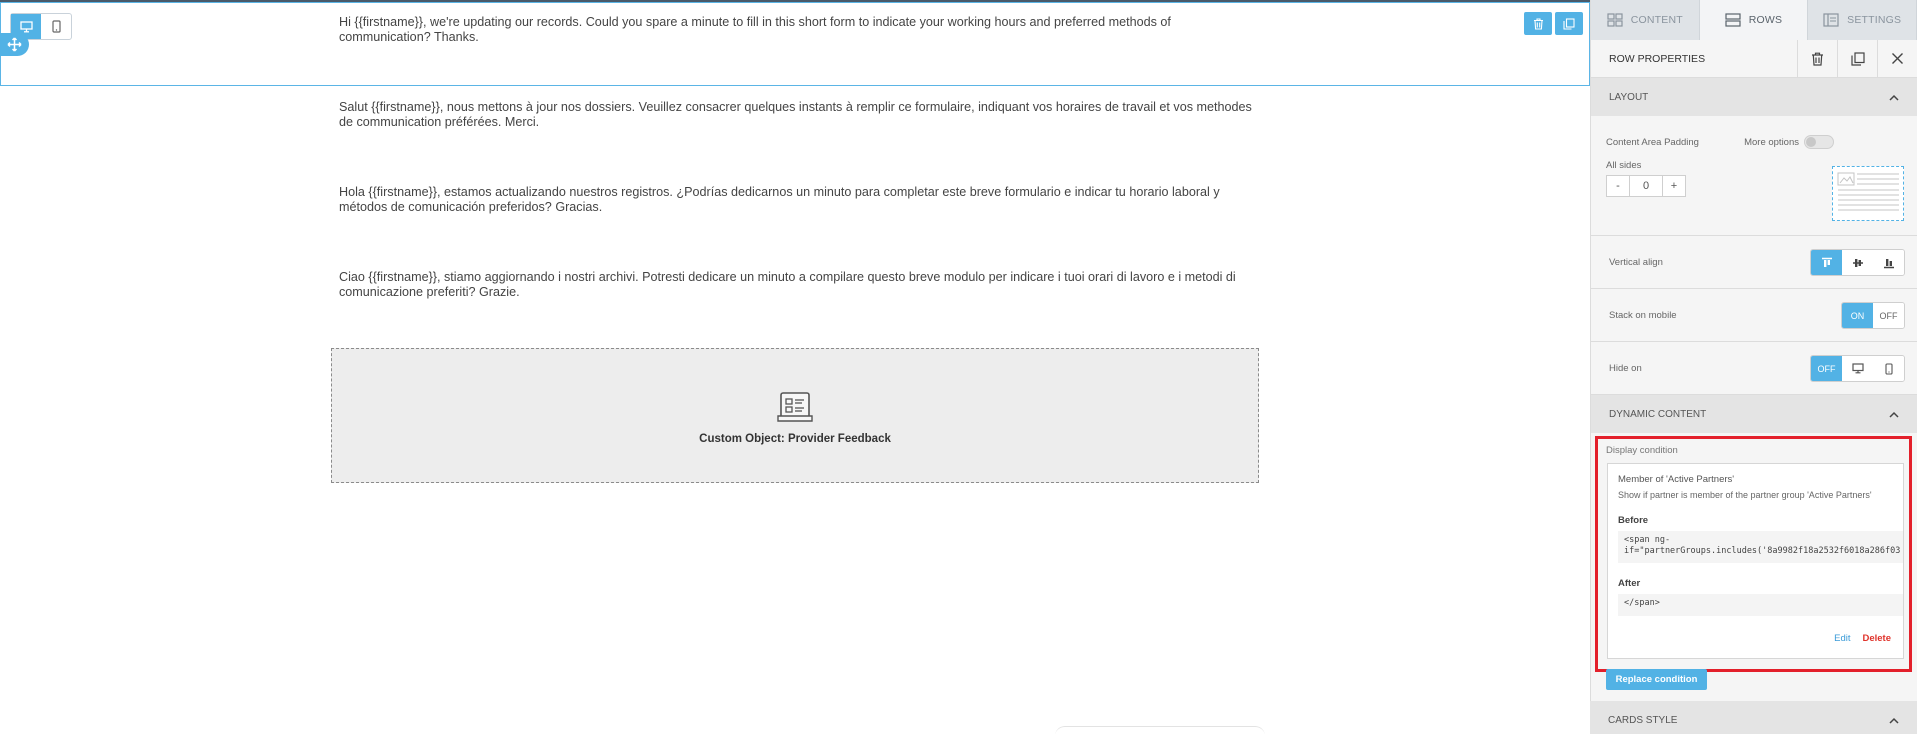 The image size is (1917, 734). What do you see at coordinates (1754, 414) in the screenshot?
I see `dynamic-content-section-header: DYNAMIC CONTENT` at bounding box center [1754, 414].